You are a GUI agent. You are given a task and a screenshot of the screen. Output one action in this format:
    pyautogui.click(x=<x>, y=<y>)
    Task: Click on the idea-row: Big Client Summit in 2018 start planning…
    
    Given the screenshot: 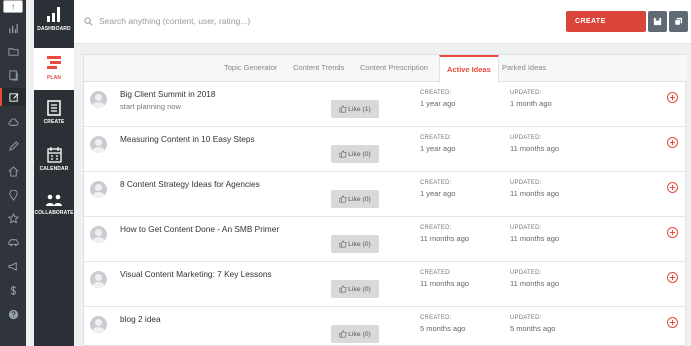 What is the action you would take?
    pyautogui.click(x=385, y=104)
    